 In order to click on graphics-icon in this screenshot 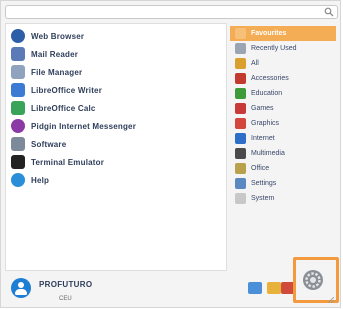, I will do `click(240, 123)`.